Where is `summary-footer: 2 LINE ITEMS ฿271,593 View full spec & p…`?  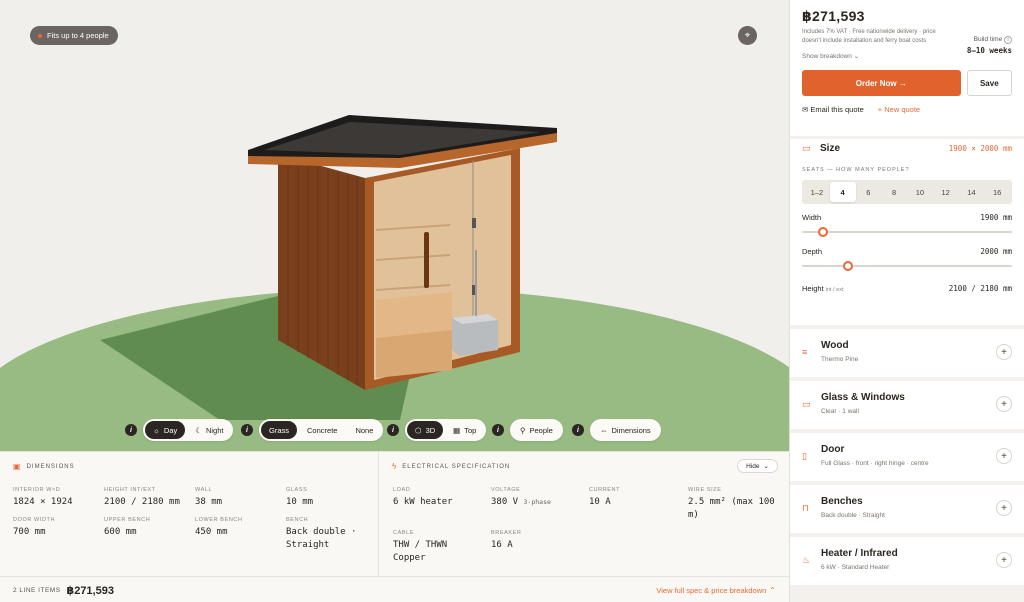 summary-footer: 2 LINE ITEMS ฿271,593 View full spec & p… is located at coordinates (394, 589).